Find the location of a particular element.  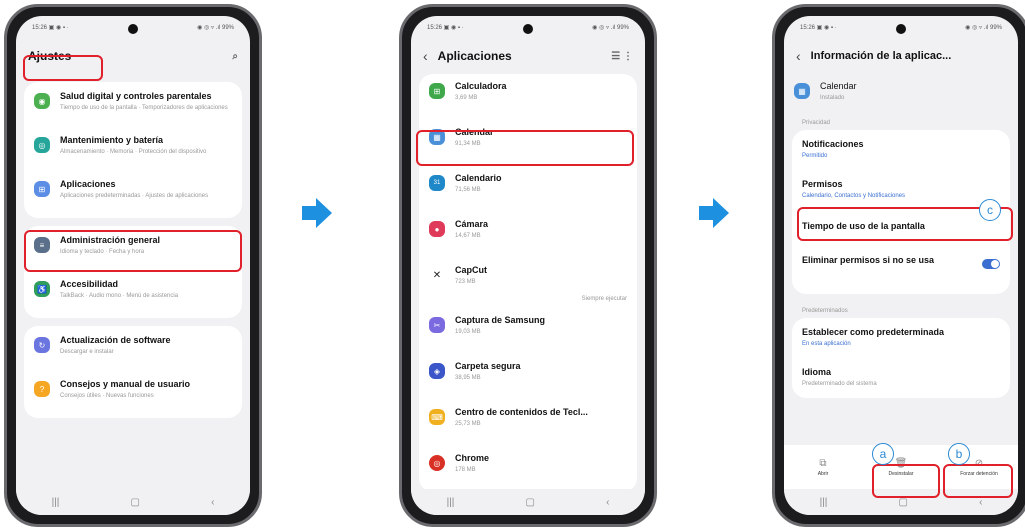

open-button: ⧉ Abrir is located at coordinates (823, 467).